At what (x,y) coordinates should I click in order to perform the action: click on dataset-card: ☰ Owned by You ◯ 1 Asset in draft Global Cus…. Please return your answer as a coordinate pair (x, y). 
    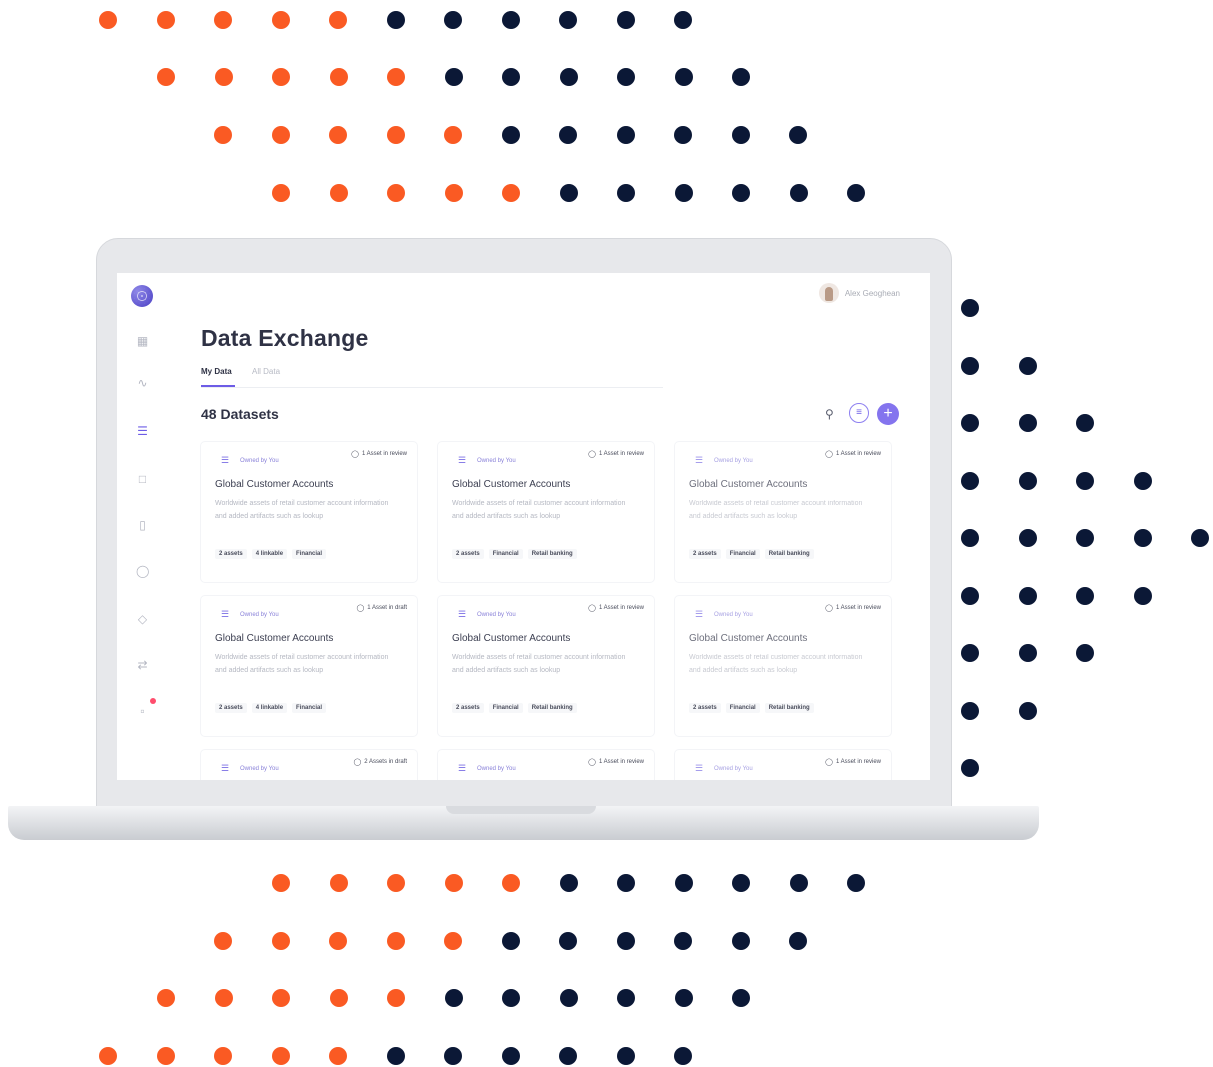
    Looking at the image, I should click on (309, 666).